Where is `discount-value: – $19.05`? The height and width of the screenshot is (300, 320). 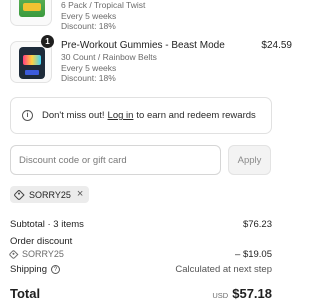
discount-value: – $19.05 is located at coordinates (253, 254).